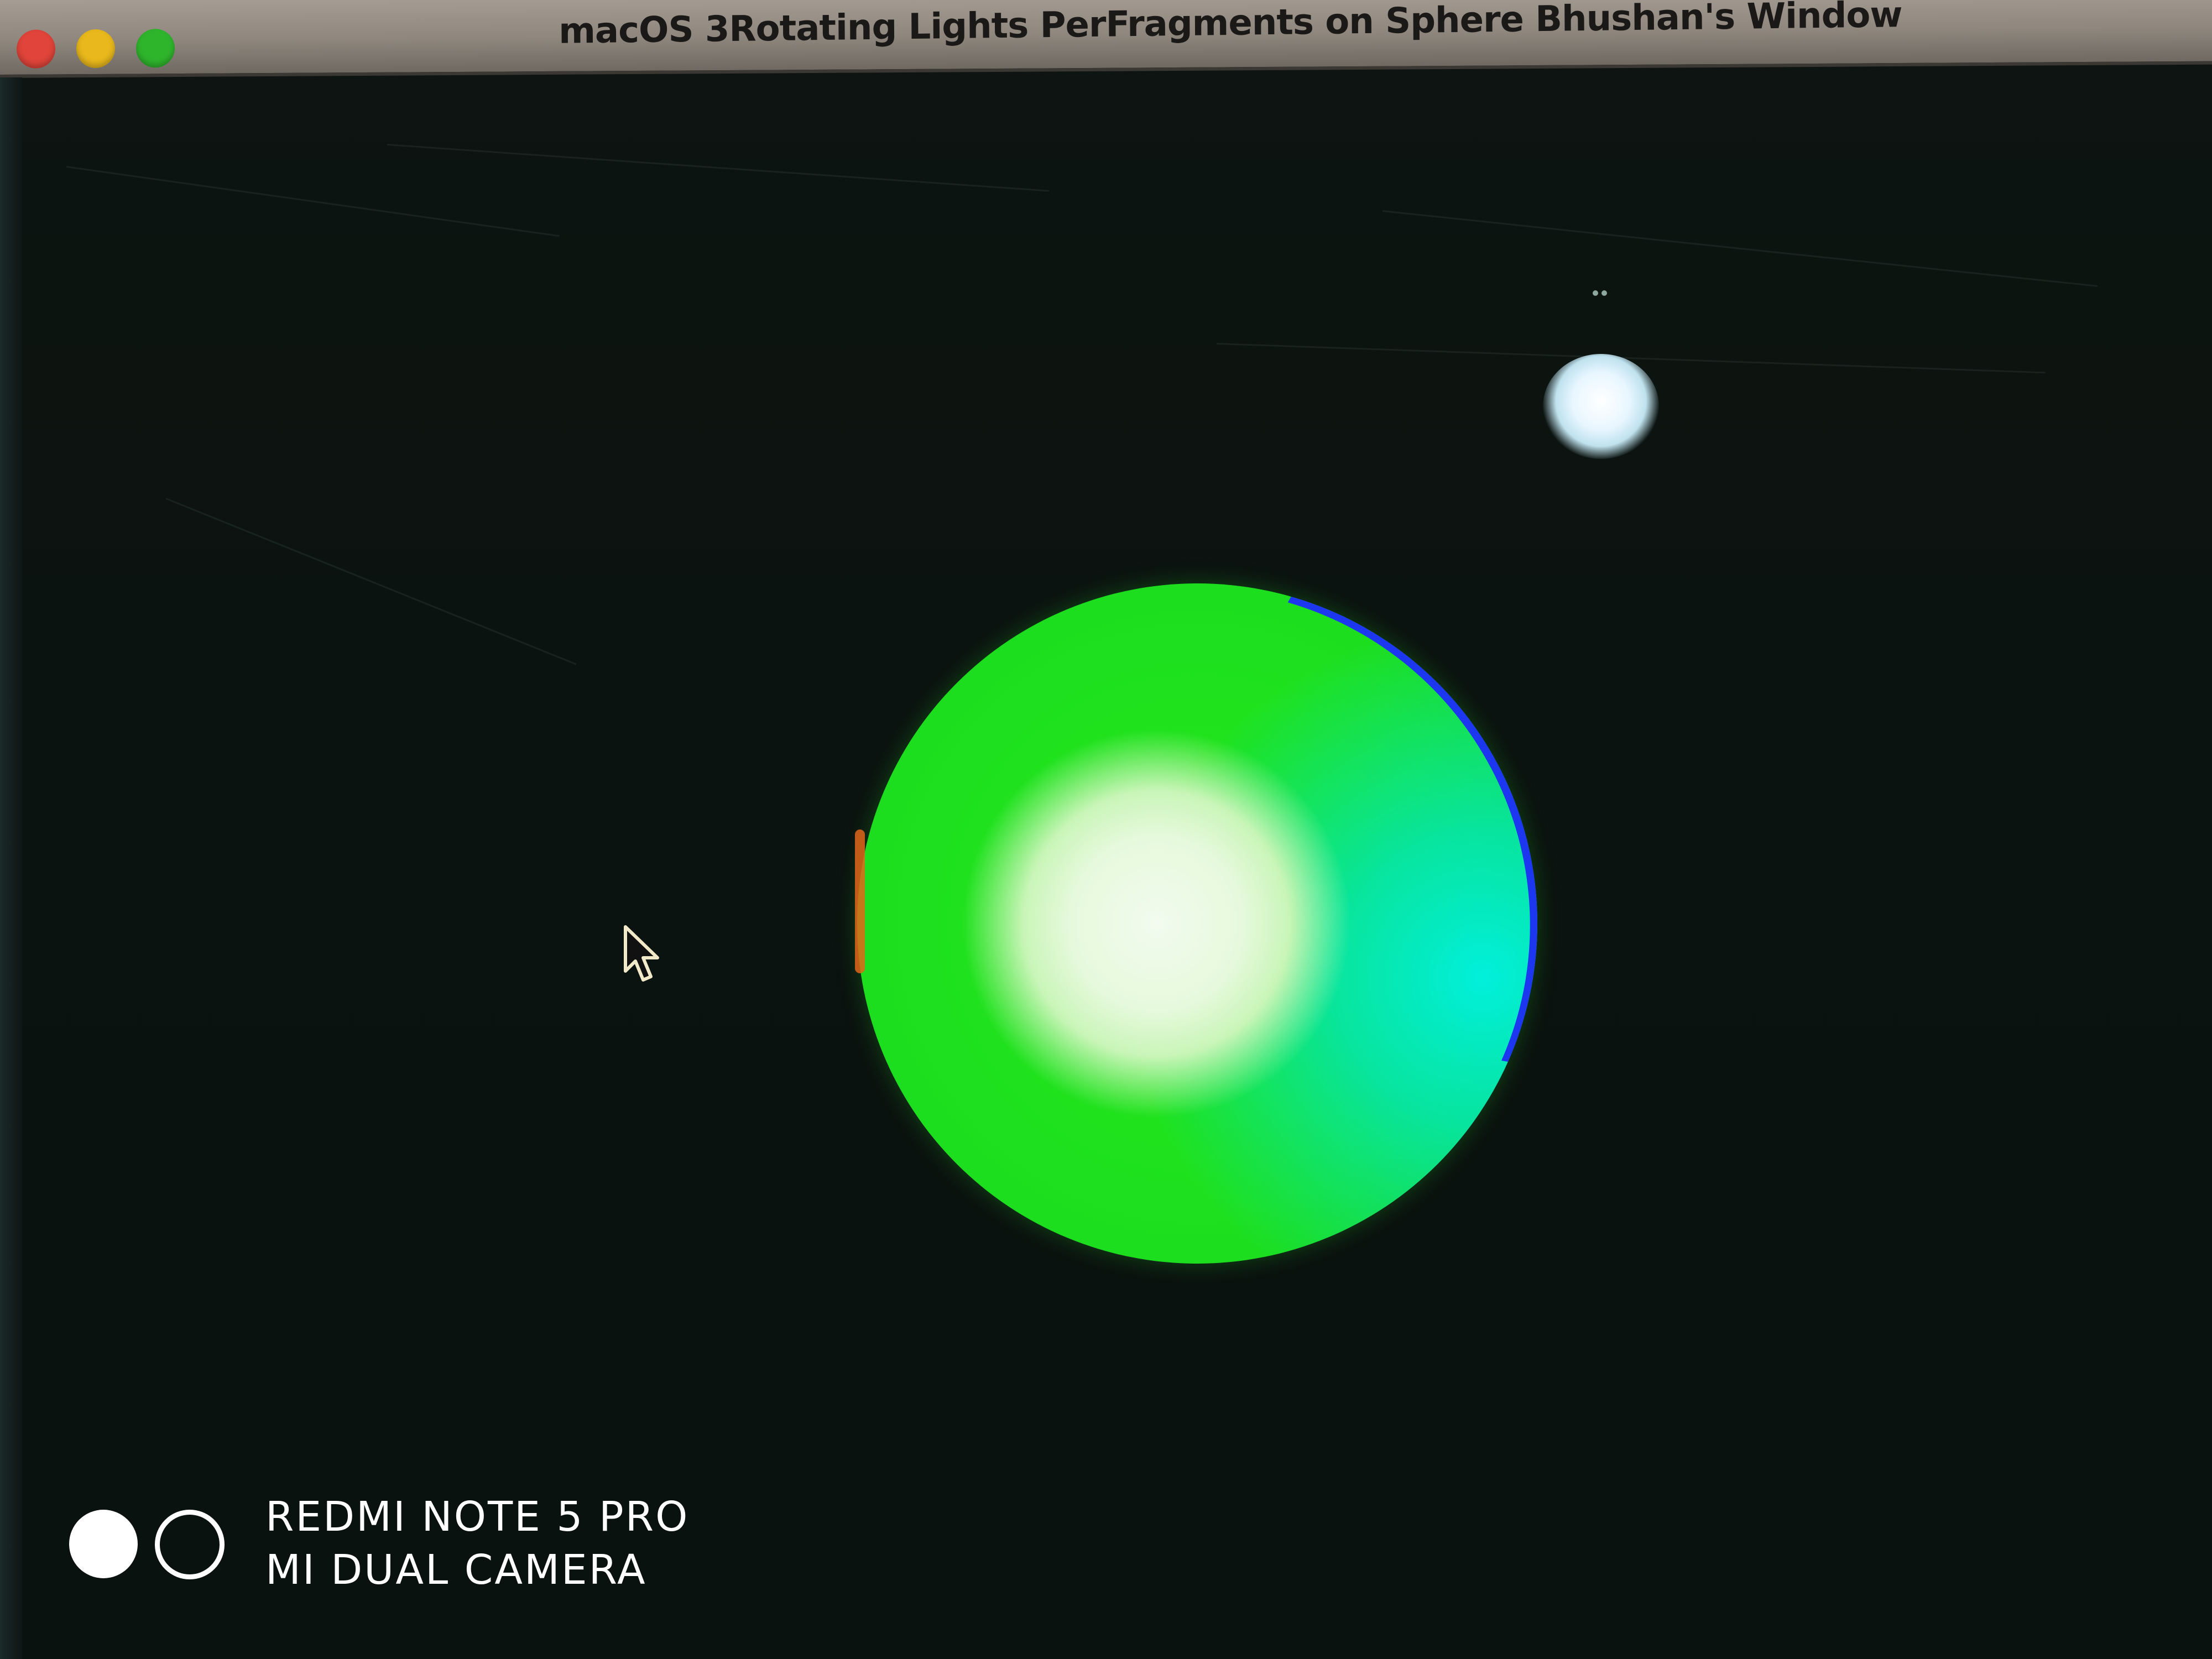 The image size is (2212, 1659). I want to click on watermark-line-1: REDMI NOTE 5 PRO, so click(478, 1517).